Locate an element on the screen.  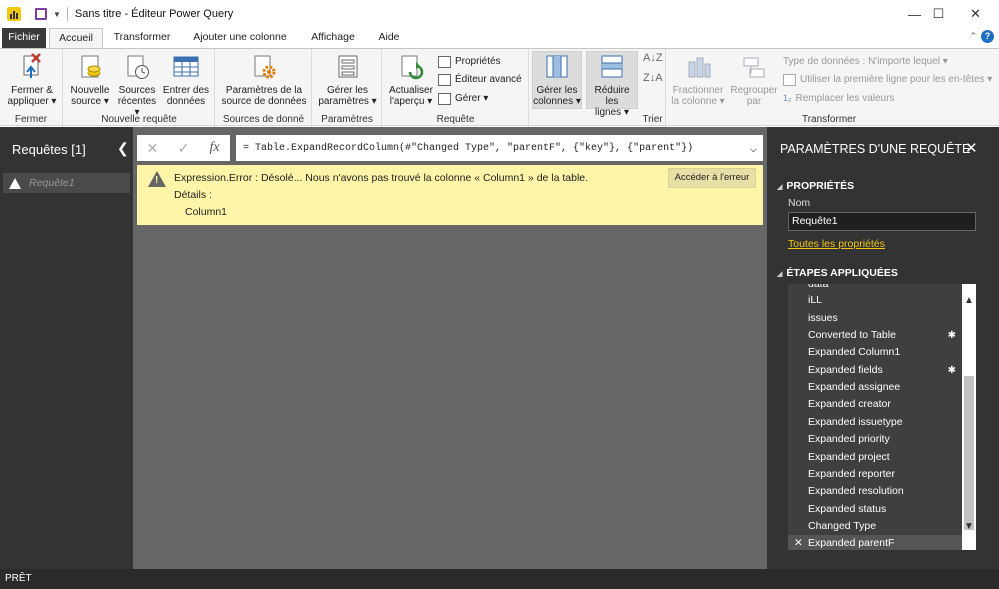
sort-ascending-button: A↓Z is located at coordinates (653, 58).